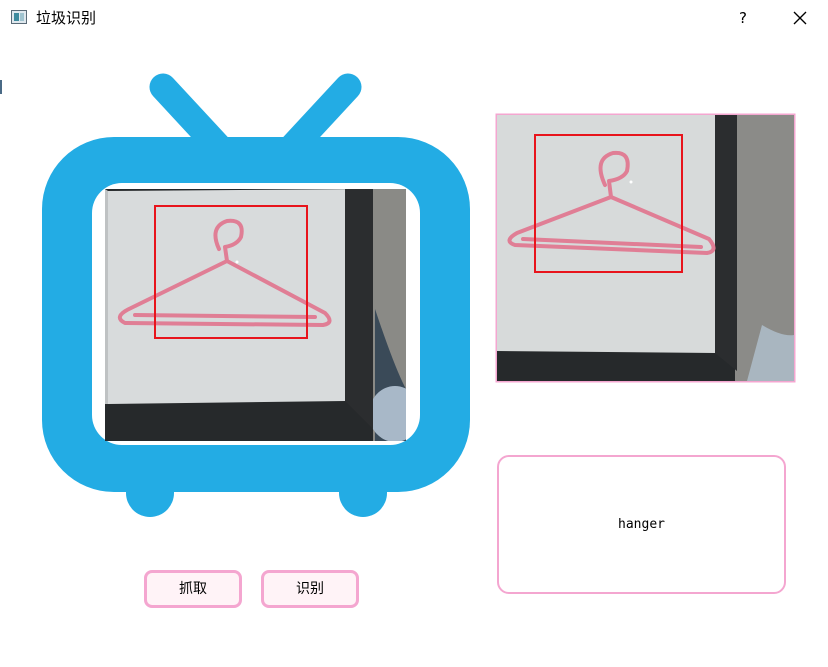 The width and height of the screenshot is (828, 667). I want to click on camera-feed-image, so click(255, 315).